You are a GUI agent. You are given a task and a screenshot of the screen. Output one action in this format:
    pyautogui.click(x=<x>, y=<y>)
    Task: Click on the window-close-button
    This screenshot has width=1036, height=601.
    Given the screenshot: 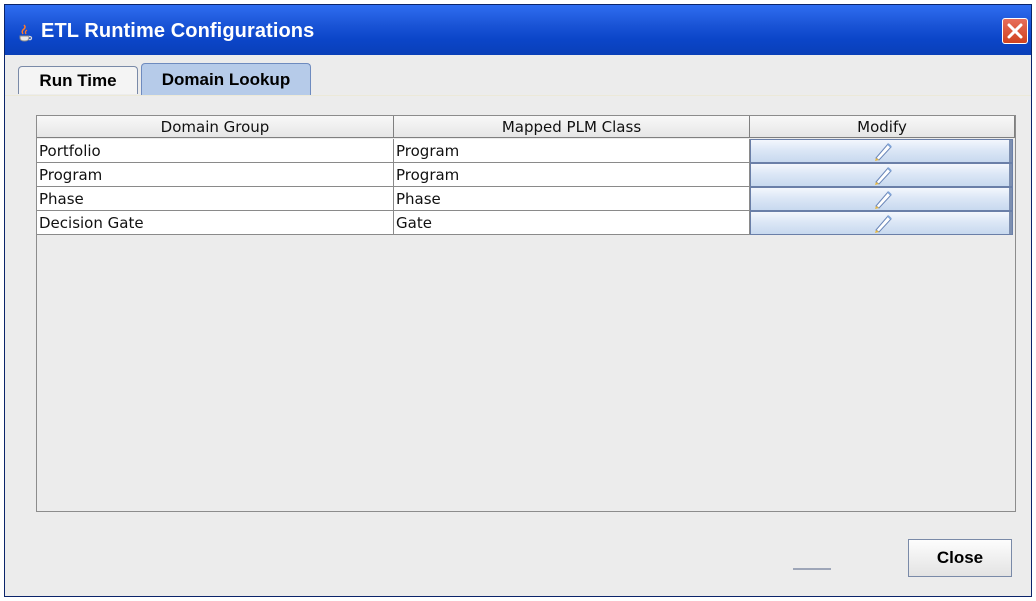 What is the action you would take?
    pyautogui.click(x=1015, y=31)
    